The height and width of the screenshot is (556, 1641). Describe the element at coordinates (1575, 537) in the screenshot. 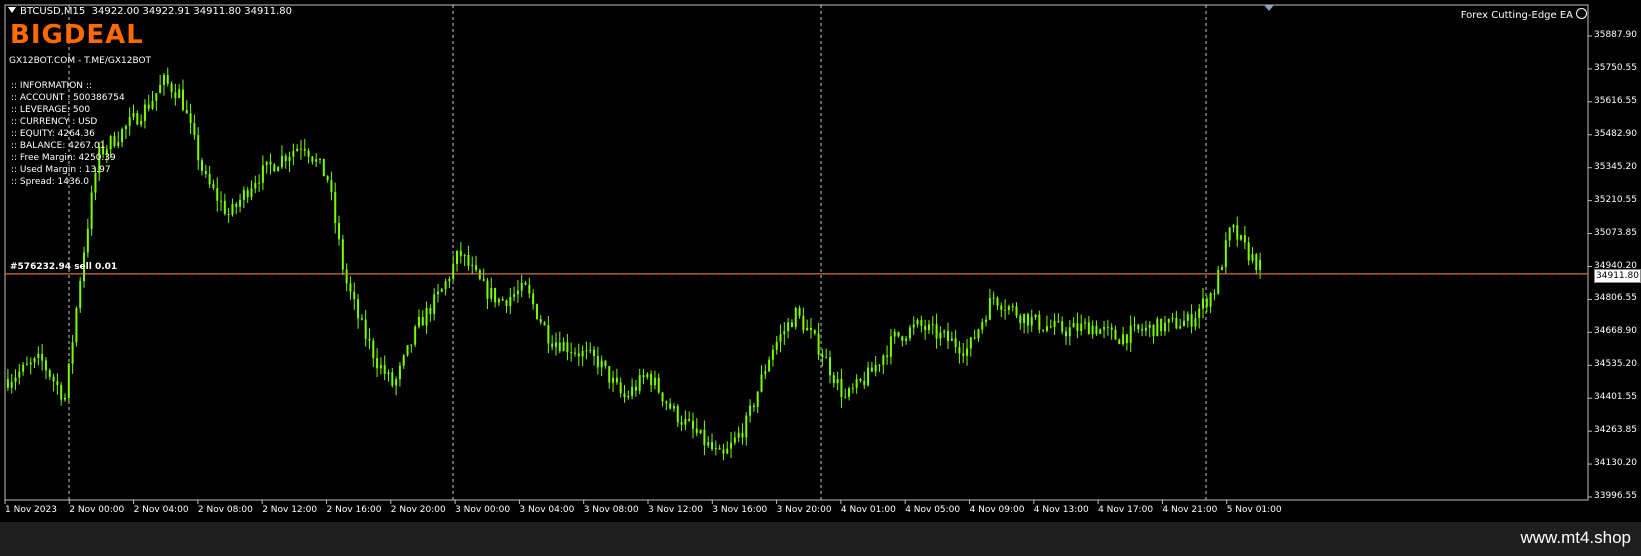

I see `watermark: www.mt4.shop` at that location.